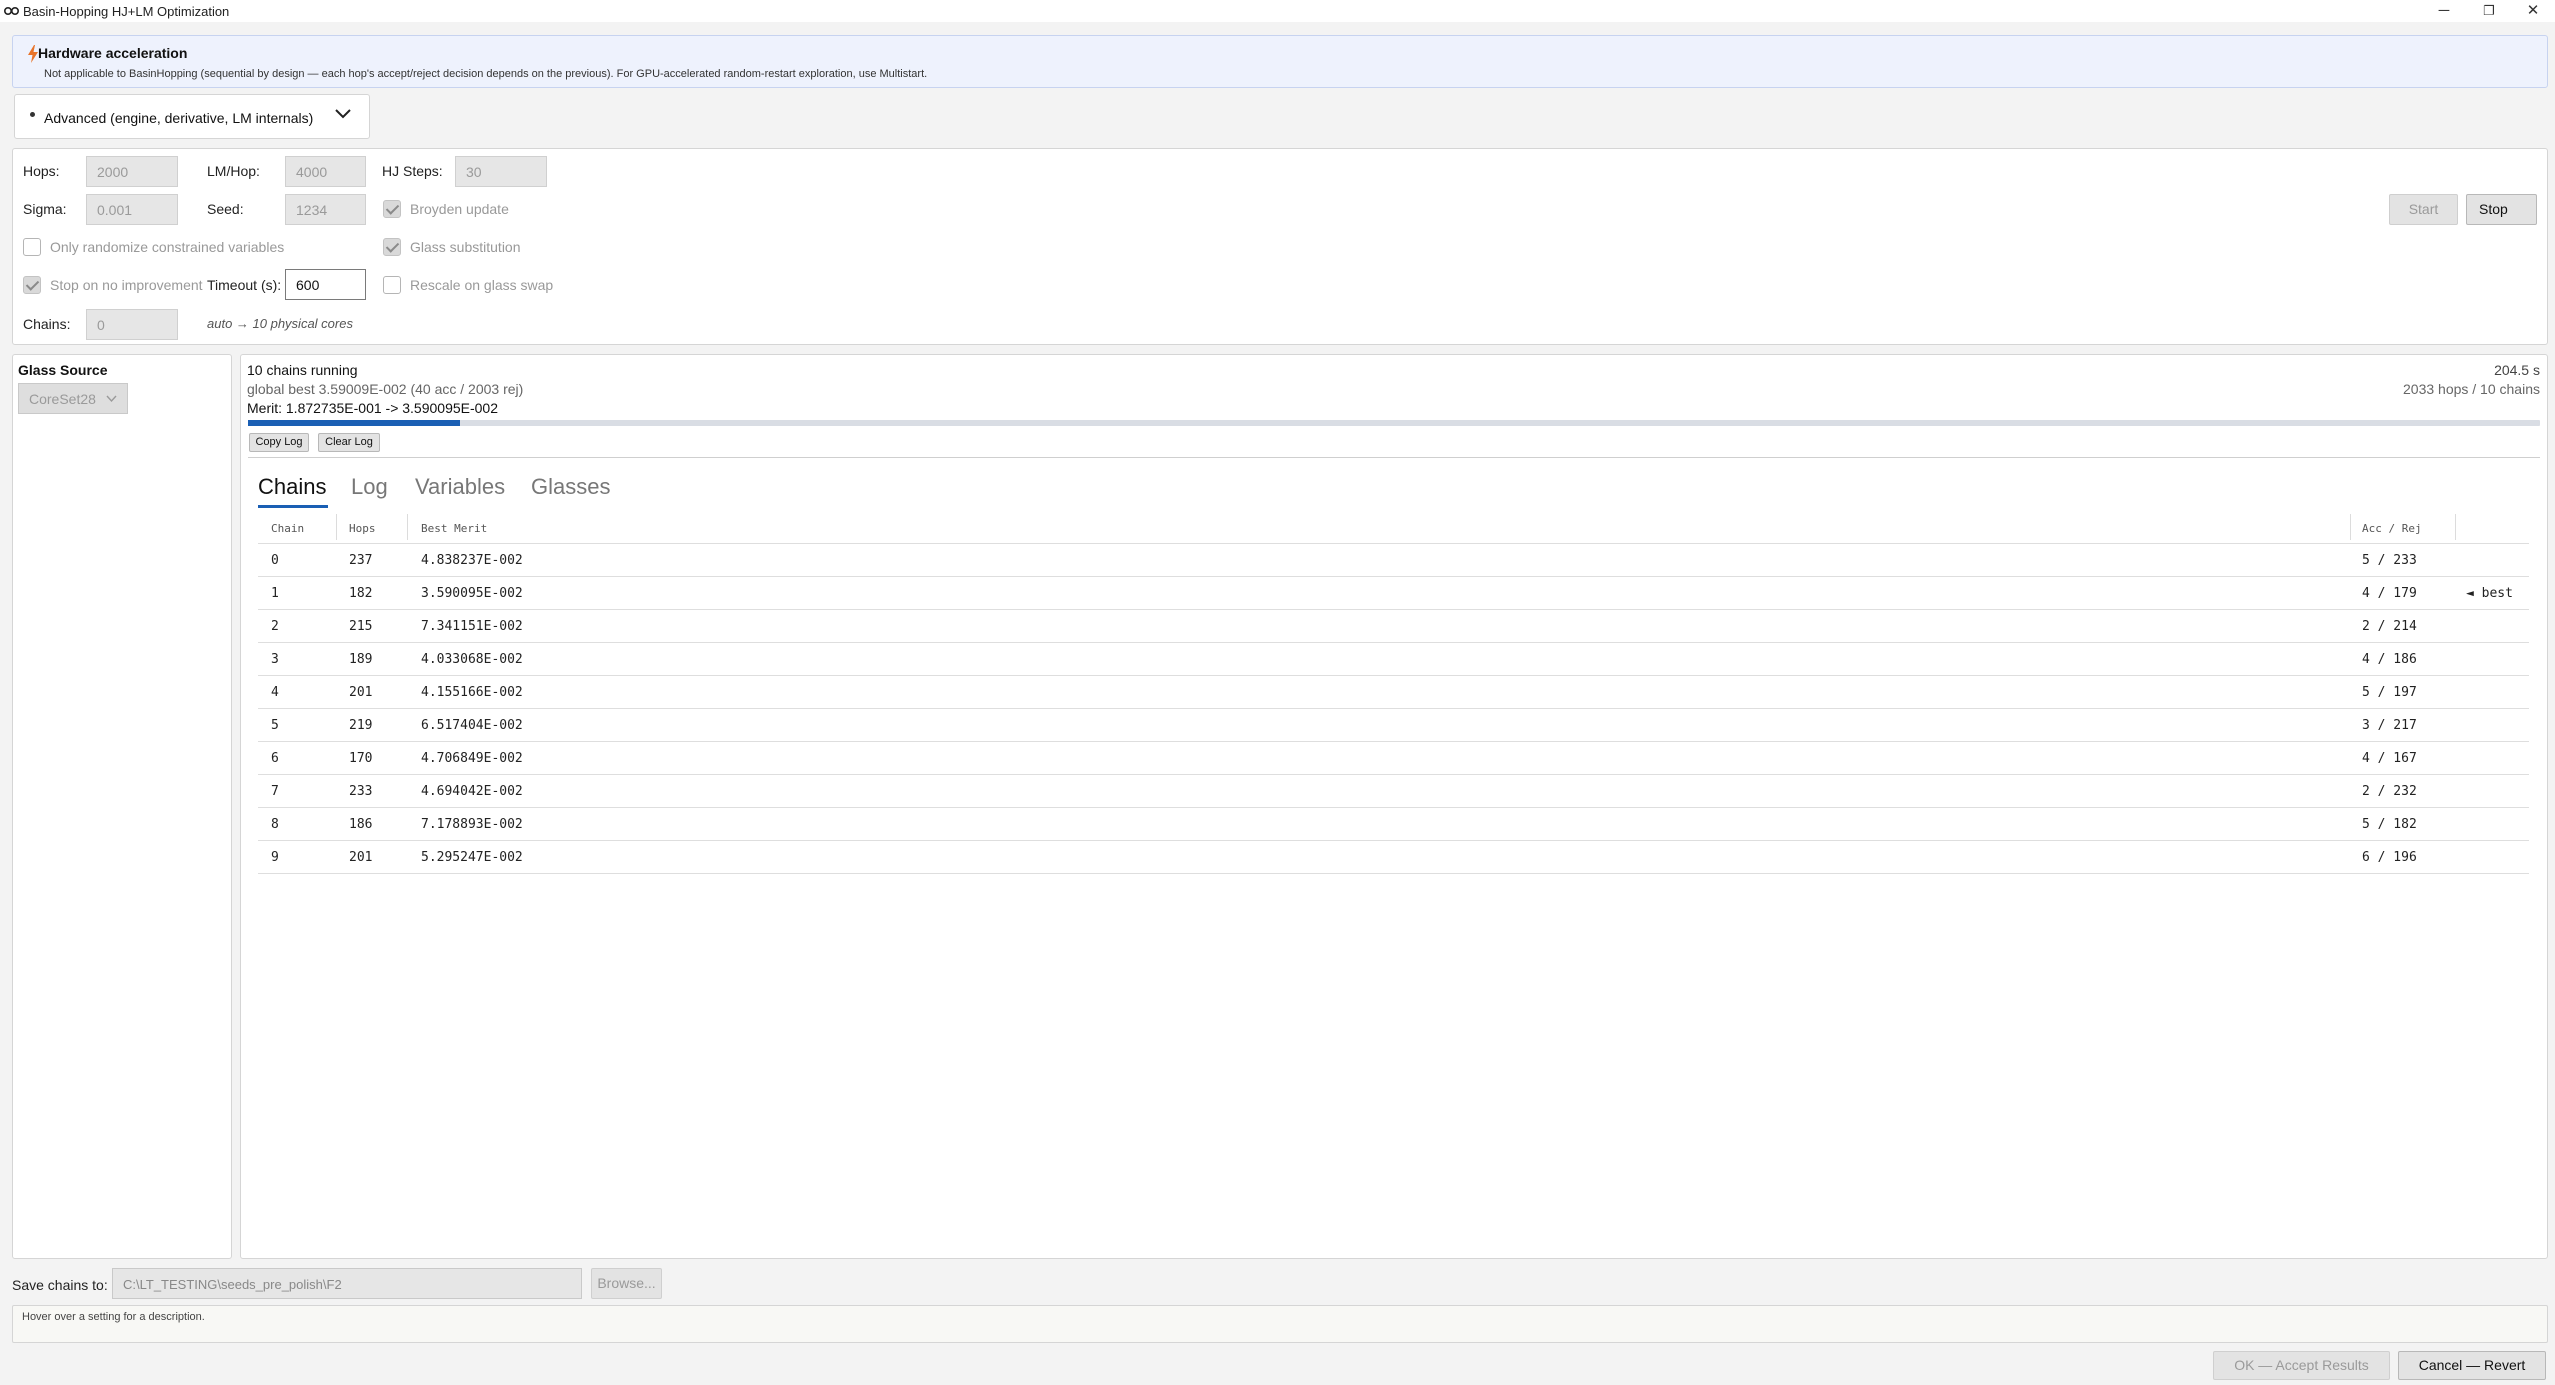 This screenshot has width=2555, height=1385. What do you see at coordinates (32, 285) in the screenshot?
I see `stop-no-improvement-checkbox` at bounding box center [32, 285].